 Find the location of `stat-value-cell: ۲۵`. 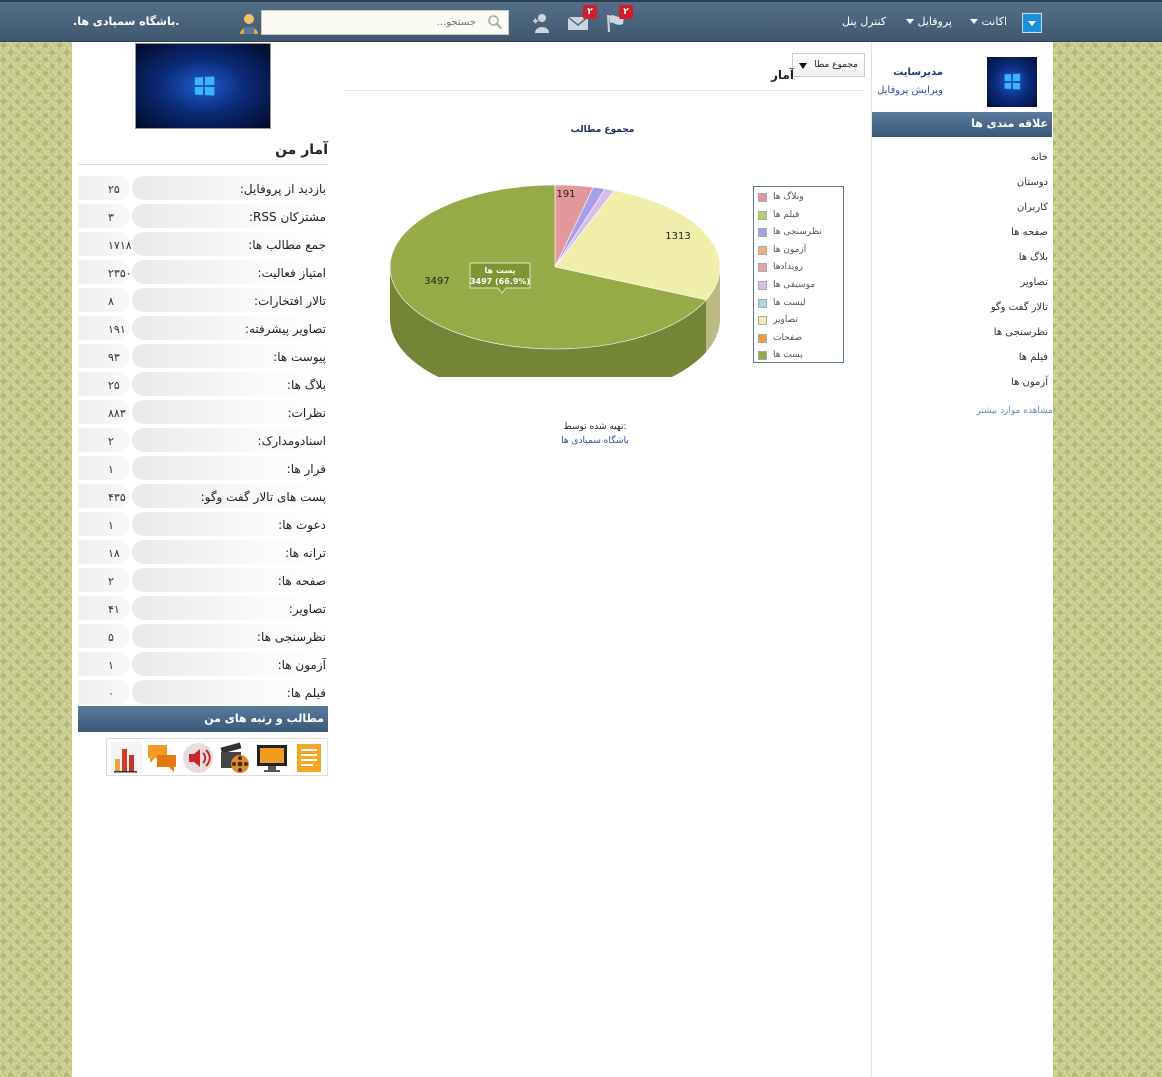

stat-value-cell: ۲۵ is located at coordinates (104, 384).